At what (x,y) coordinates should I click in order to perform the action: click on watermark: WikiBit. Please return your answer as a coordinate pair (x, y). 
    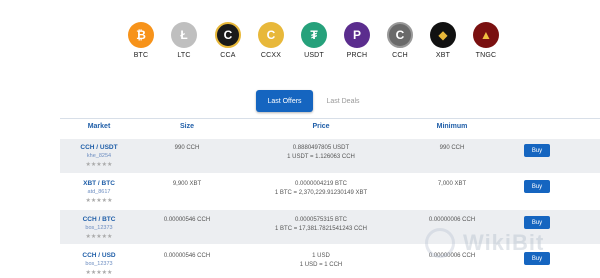
    Looking at the image, I should click on (510, 244).